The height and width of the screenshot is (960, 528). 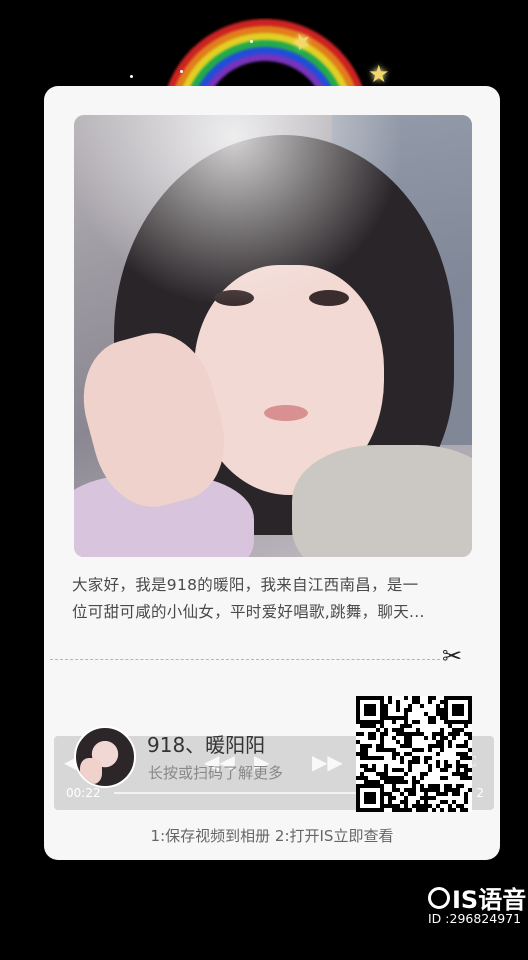 What do you see at coordinates (452, 656) in the screenshot?
I see `scissors-icon: ✂` at bounding box center [452, 656].